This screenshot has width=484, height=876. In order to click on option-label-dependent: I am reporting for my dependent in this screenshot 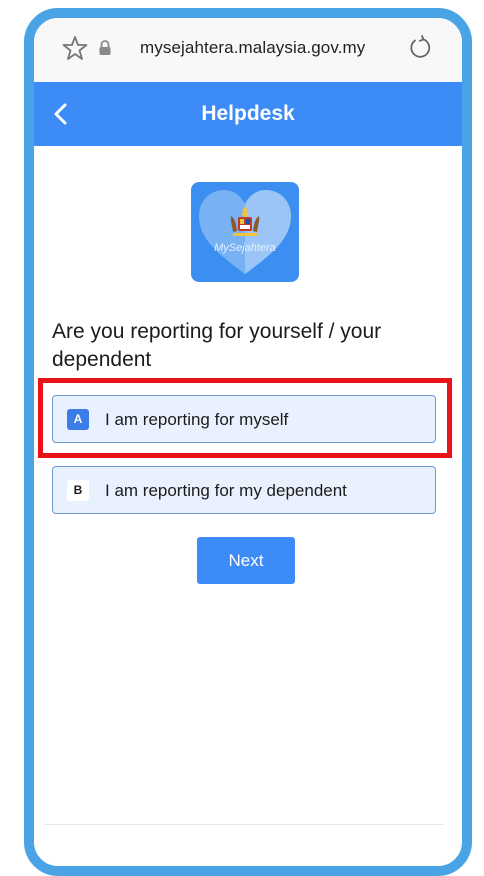, I will do `click(226, 490)`.